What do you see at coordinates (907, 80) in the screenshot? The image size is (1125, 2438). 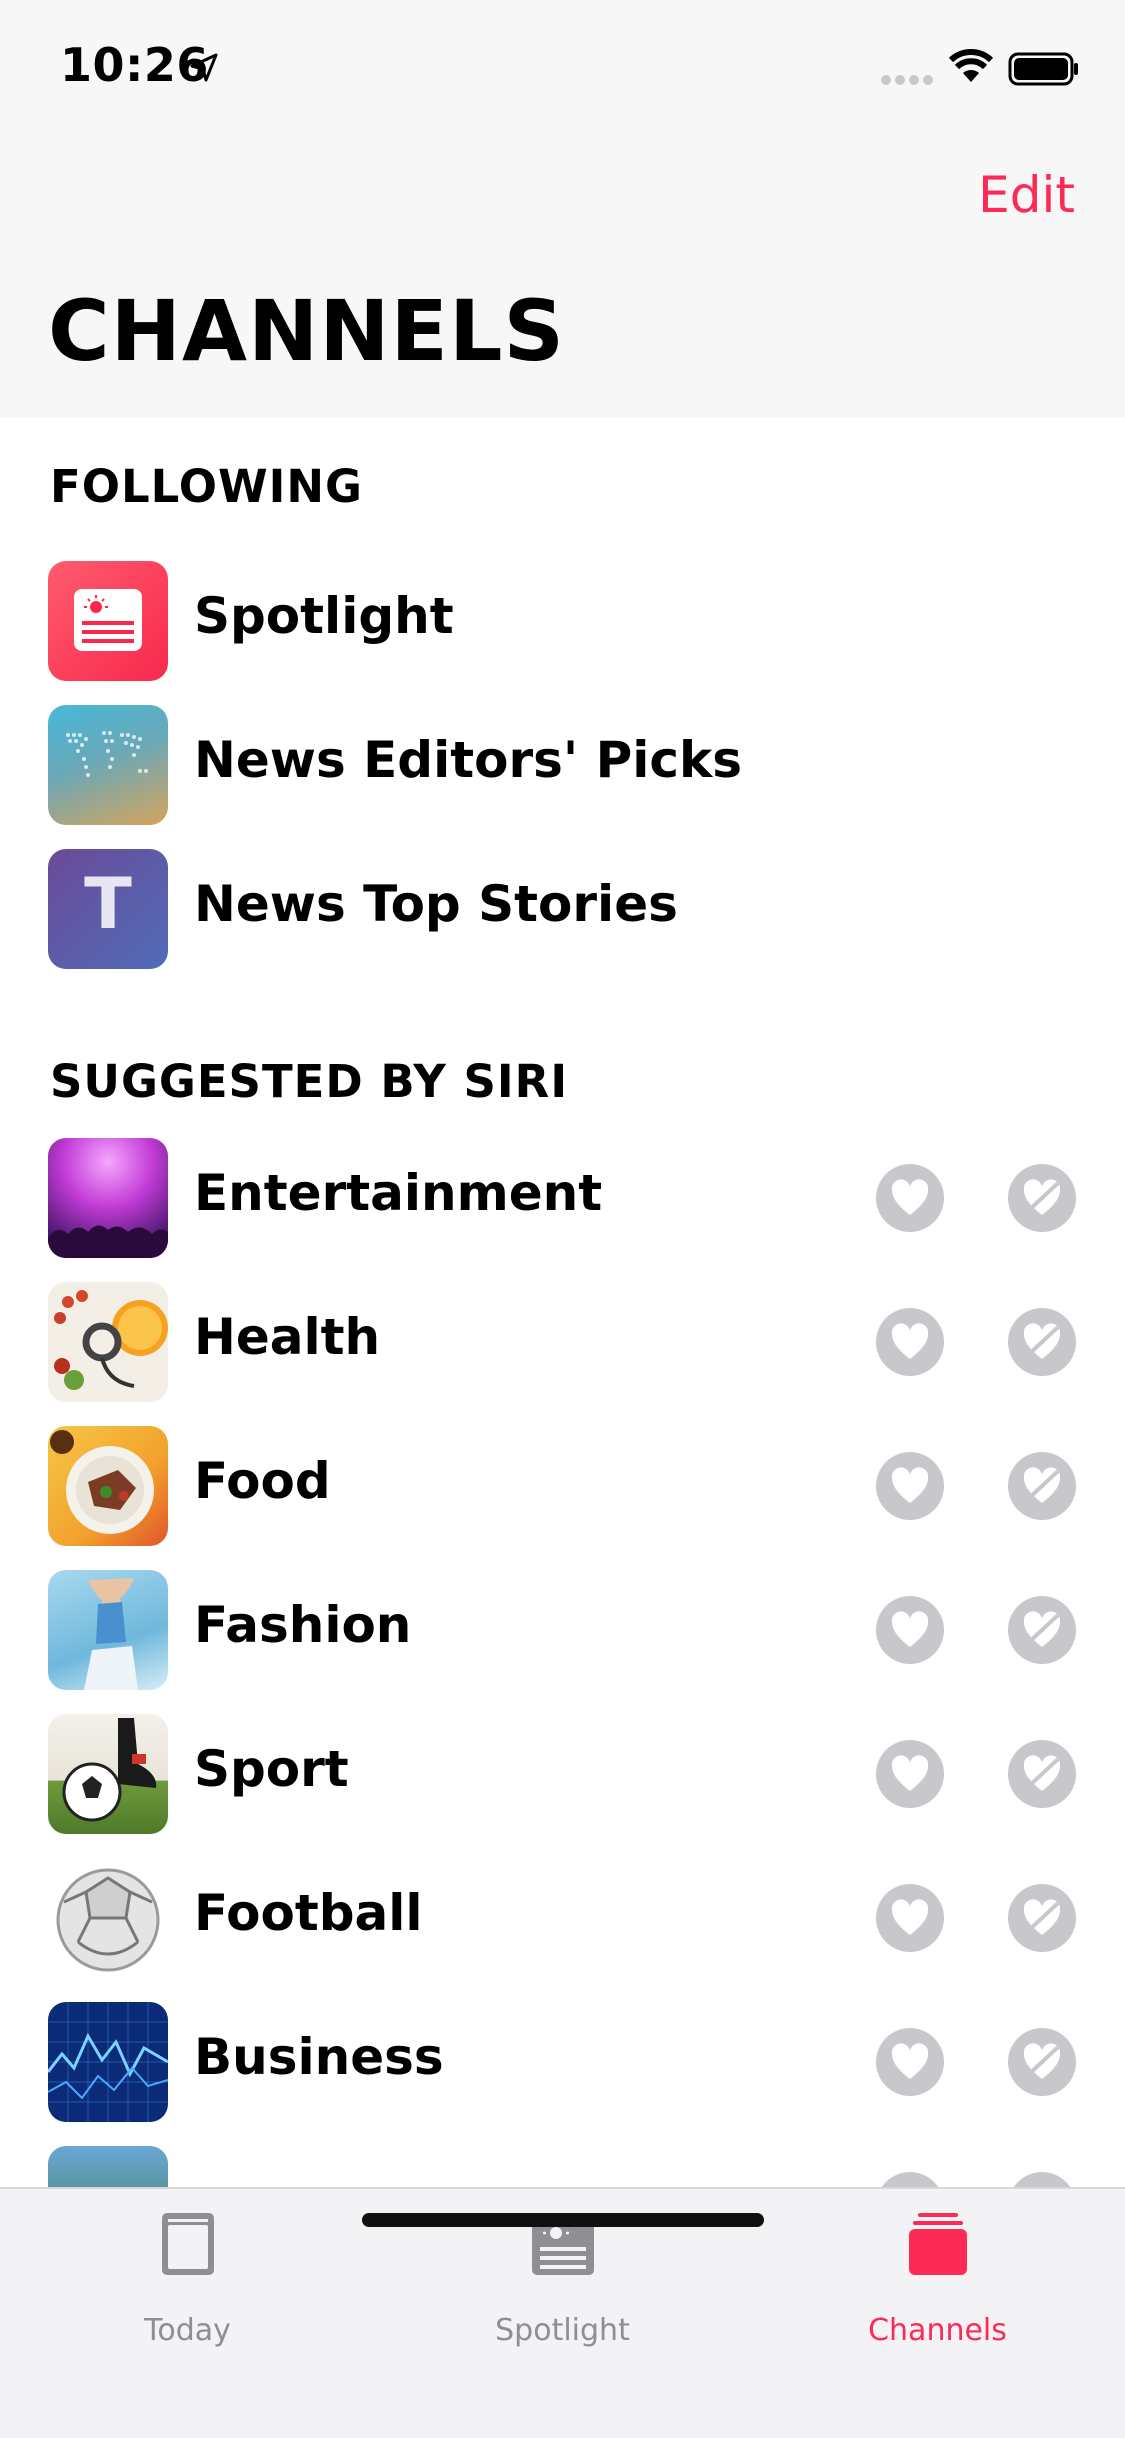 I see `cellular-signal-icon` at bounding box center [907, 80].